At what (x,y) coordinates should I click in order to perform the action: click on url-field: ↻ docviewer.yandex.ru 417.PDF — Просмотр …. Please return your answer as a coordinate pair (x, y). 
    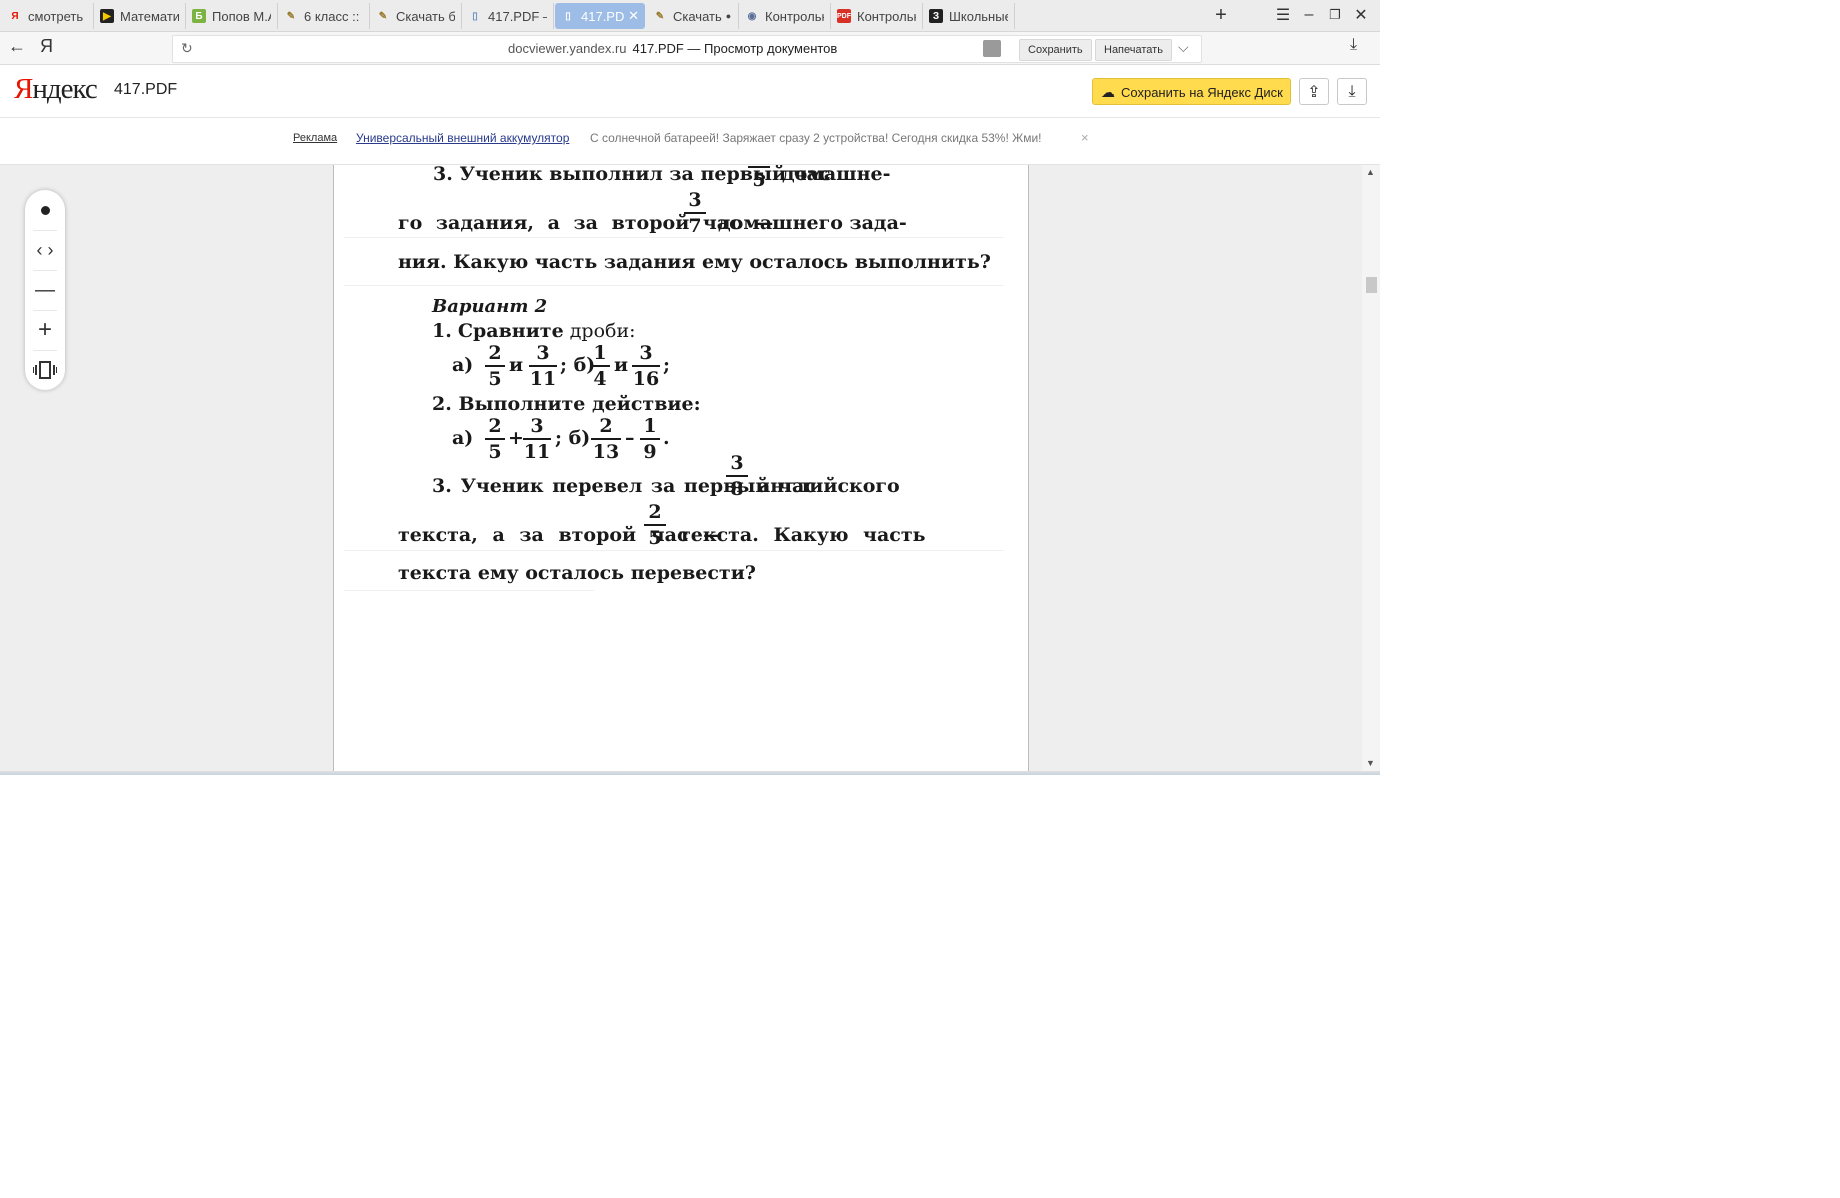
    Looking at the image, I should click on (687, 49).